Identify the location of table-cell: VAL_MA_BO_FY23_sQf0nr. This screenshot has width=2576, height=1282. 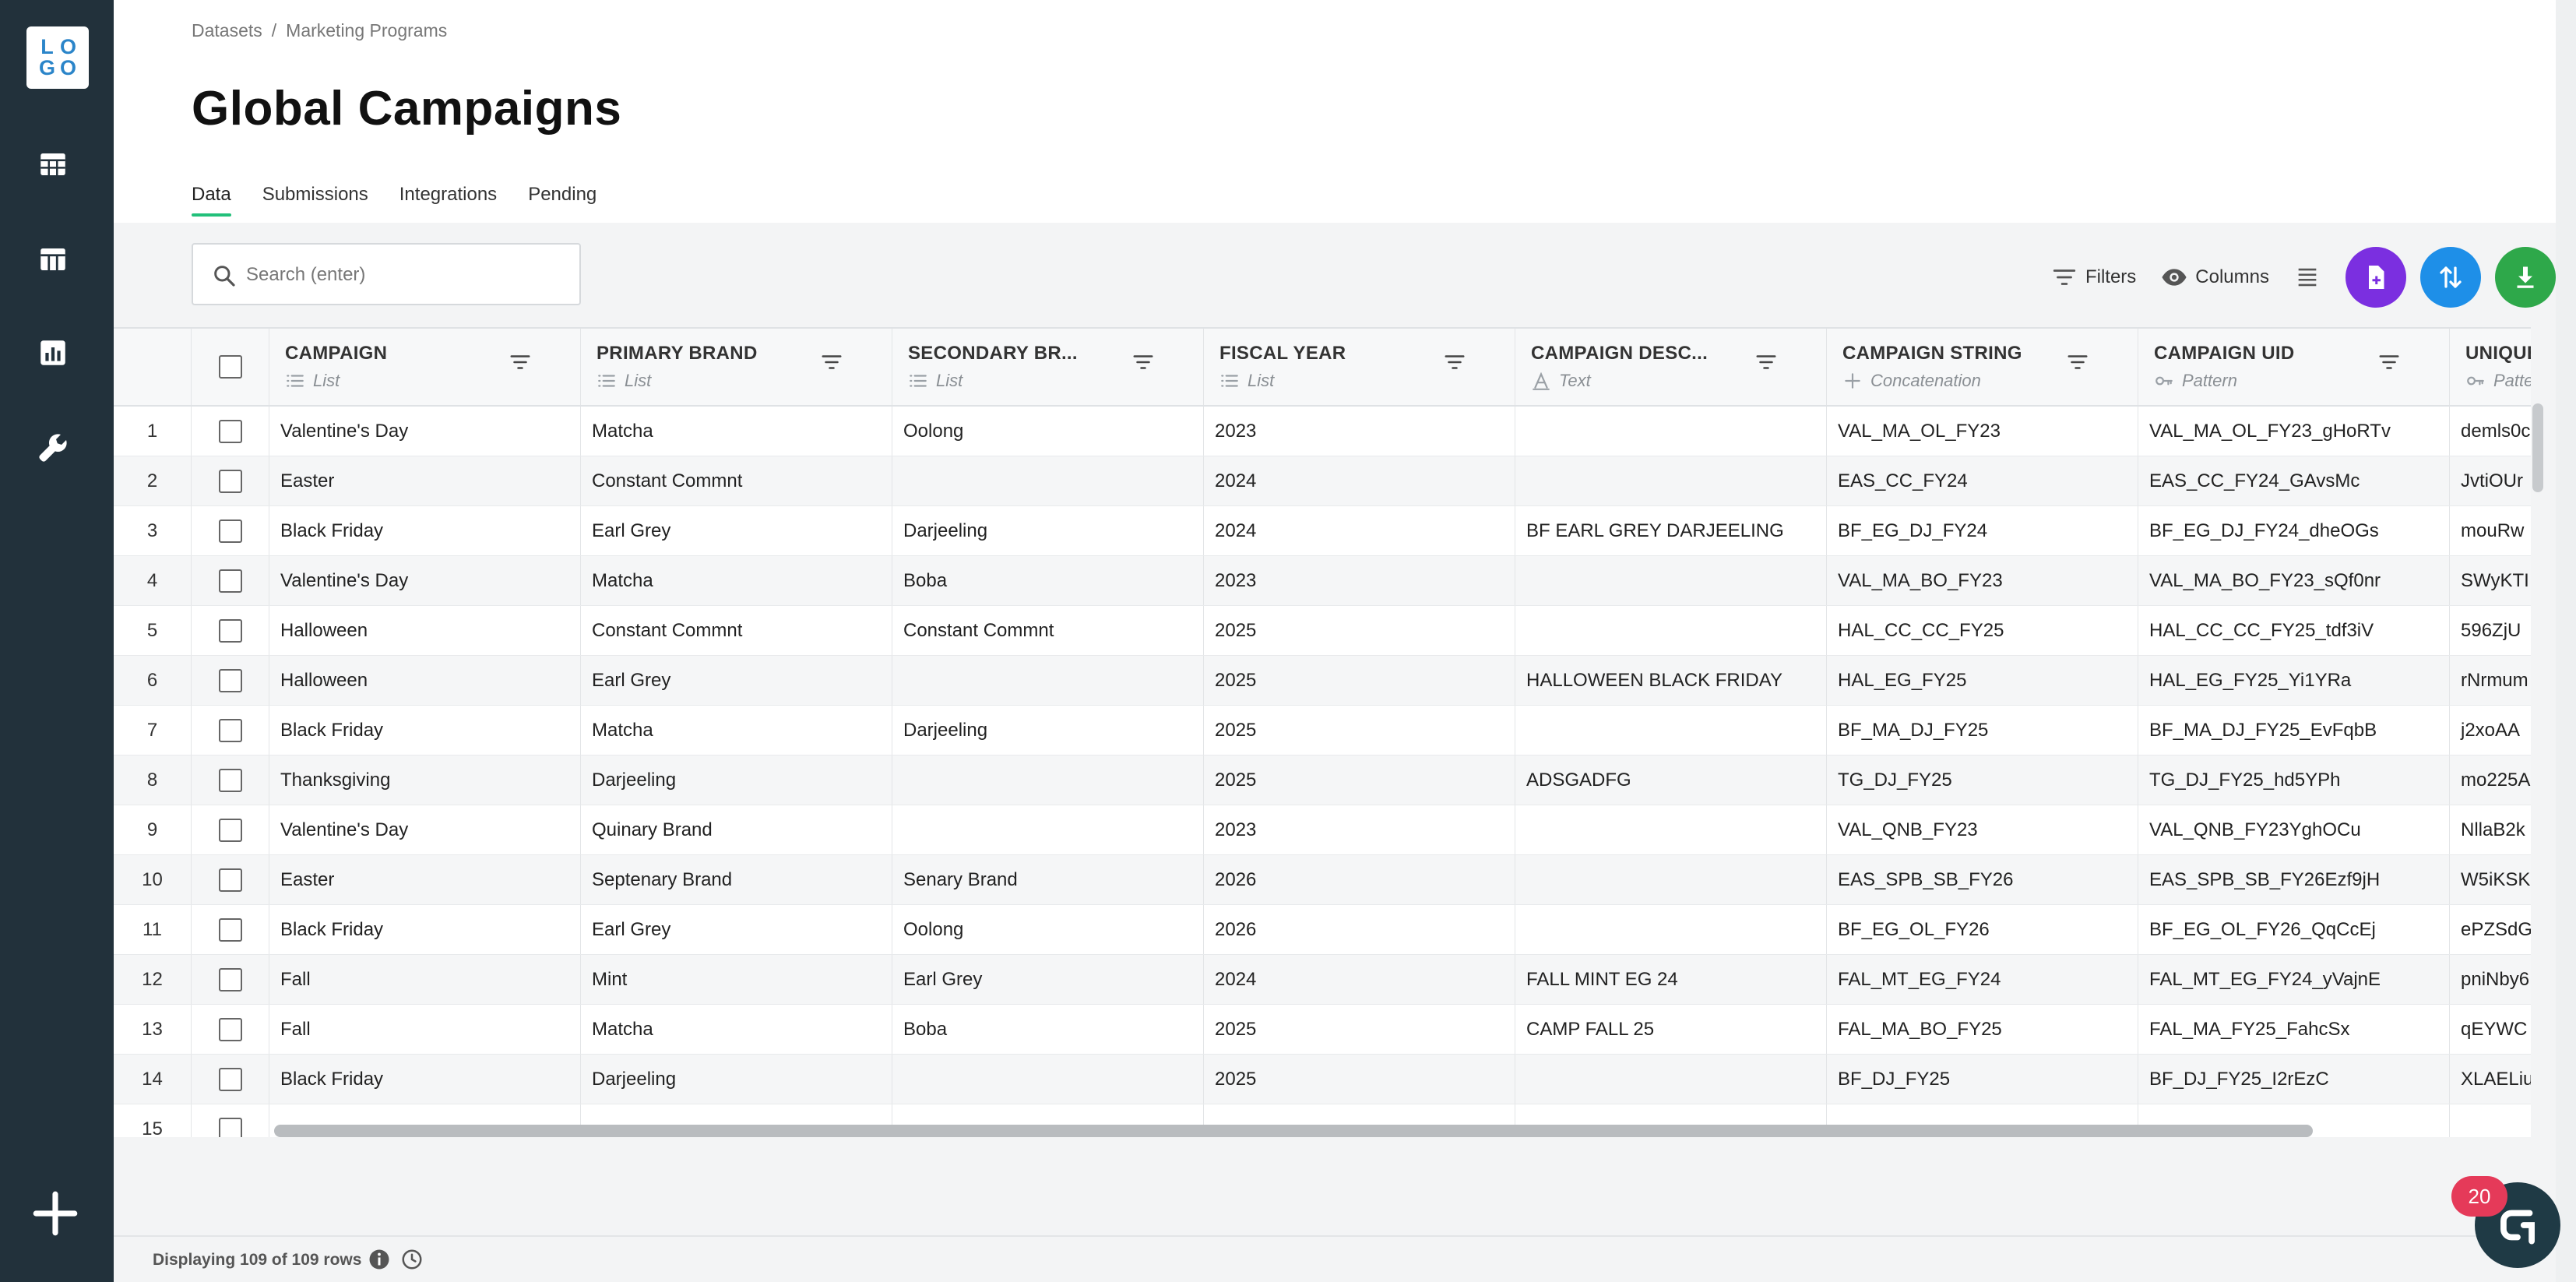
(2294, 580).